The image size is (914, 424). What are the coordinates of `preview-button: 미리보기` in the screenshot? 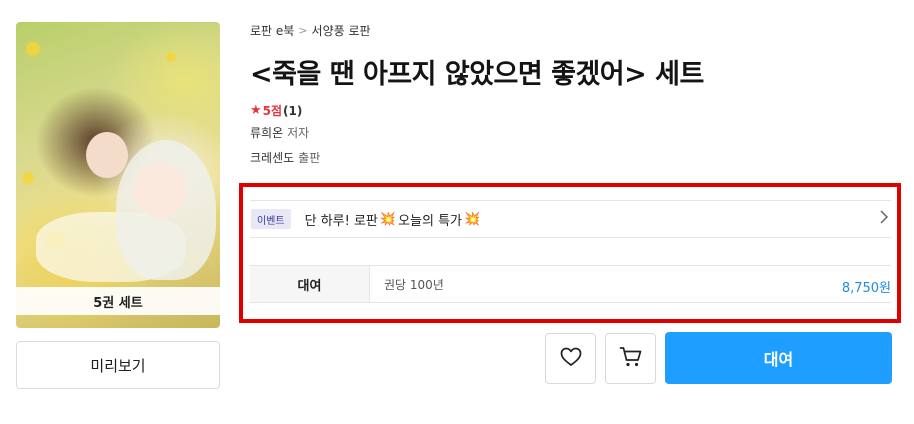 It's located at (118, 365).